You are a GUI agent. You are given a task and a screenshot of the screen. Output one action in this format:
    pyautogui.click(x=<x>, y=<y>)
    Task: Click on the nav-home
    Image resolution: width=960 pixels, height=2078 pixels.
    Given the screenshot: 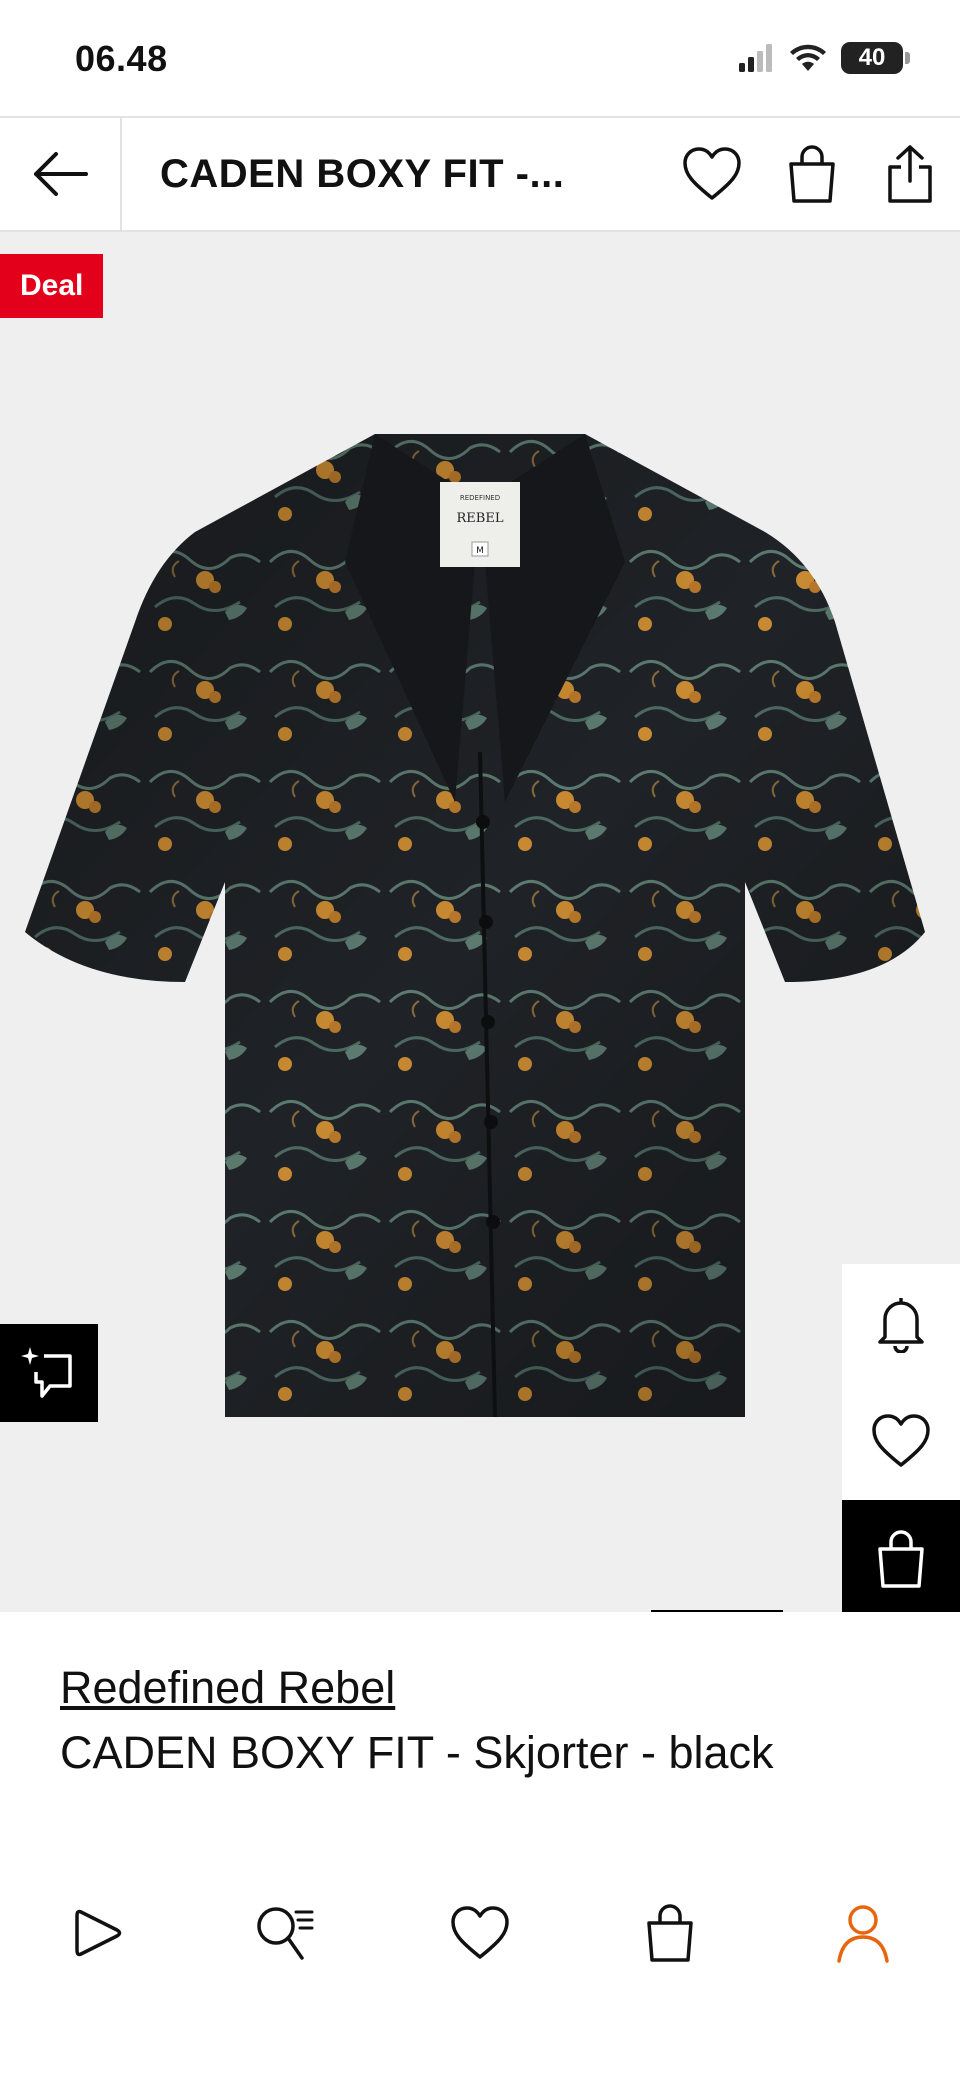 What is the action you would take?
    pyautogui.click(x=97, y=1933)
    